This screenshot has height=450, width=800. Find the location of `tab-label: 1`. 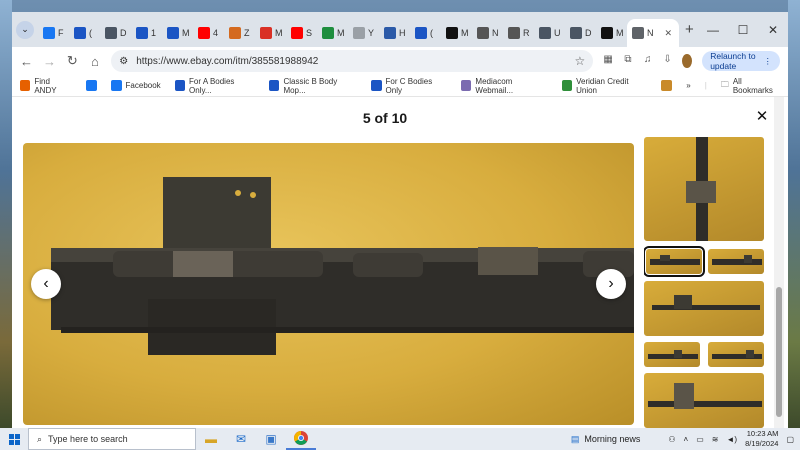

tab-label: 1 is located at coordinates (154, 33).